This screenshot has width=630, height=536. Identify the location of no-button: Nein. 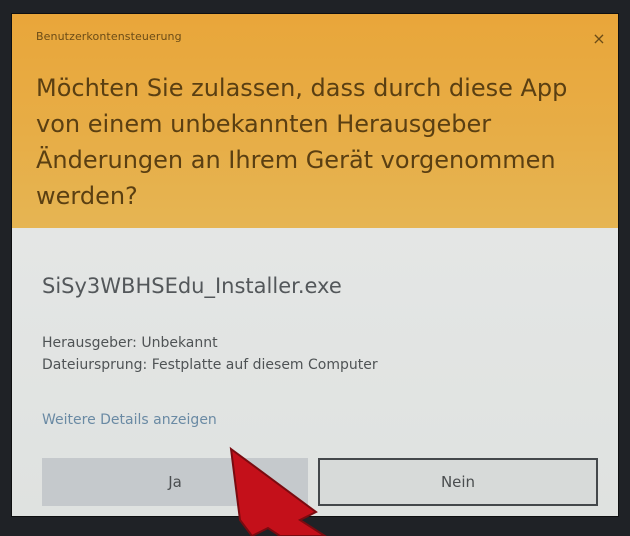
(458, 482).